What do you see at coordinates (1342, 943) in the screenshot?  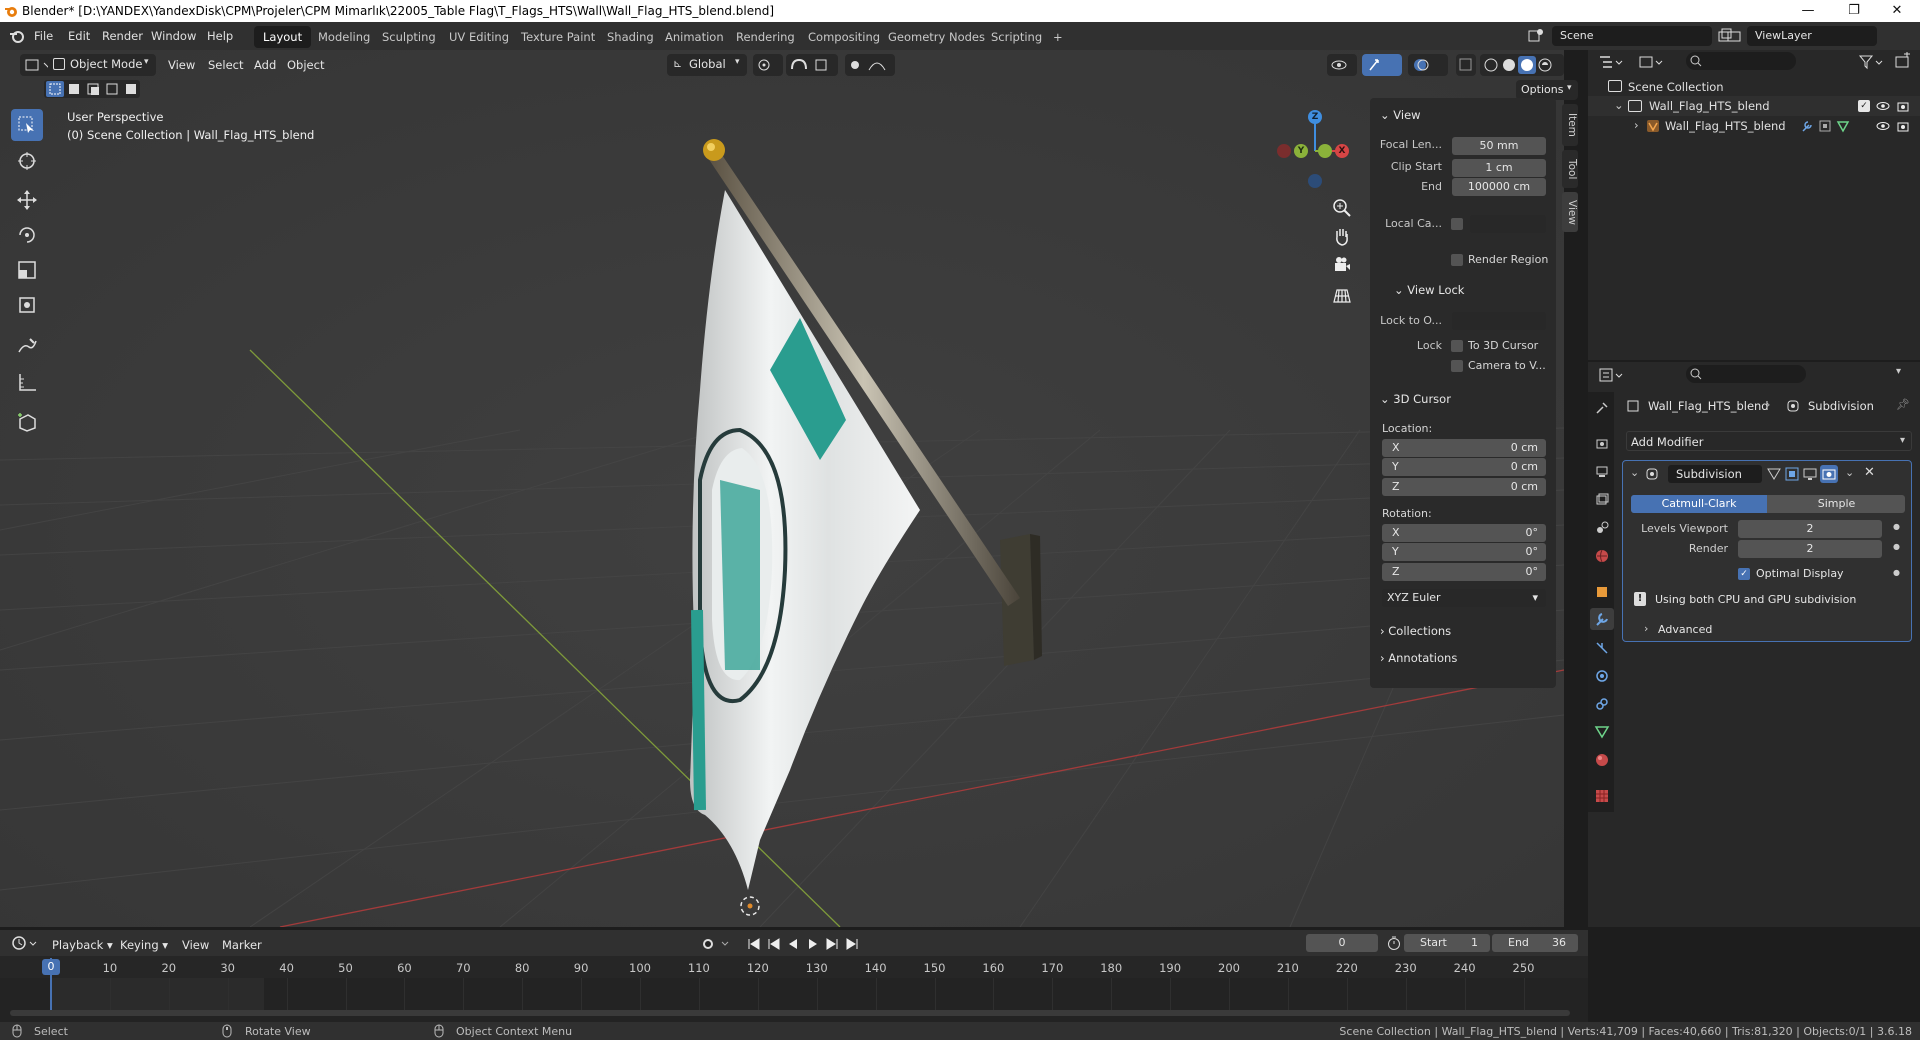 I see `current-frame-field: 0` at bounding box center [1342, 943].